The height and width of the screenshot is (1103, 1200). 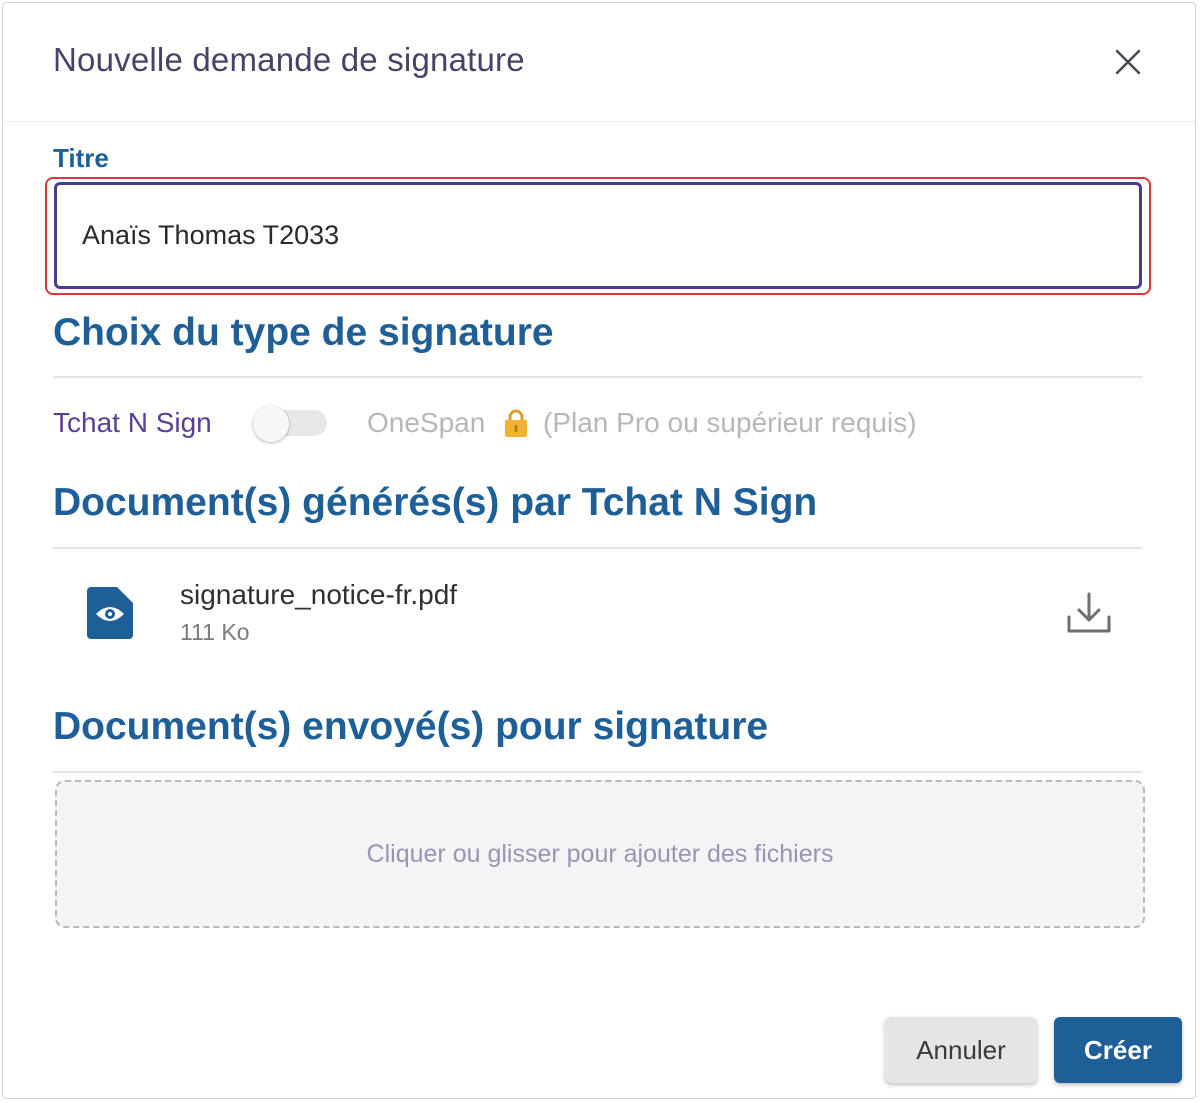 I want to click on file-size: 111 Ko, so click(x=215, y=632).